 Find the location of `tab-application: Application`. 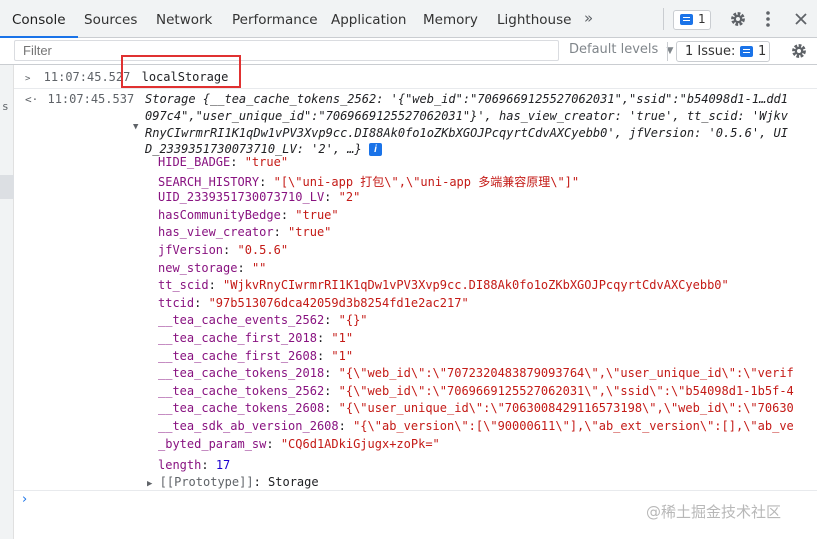

tab-application: Application is located at coordinates (368, 19).